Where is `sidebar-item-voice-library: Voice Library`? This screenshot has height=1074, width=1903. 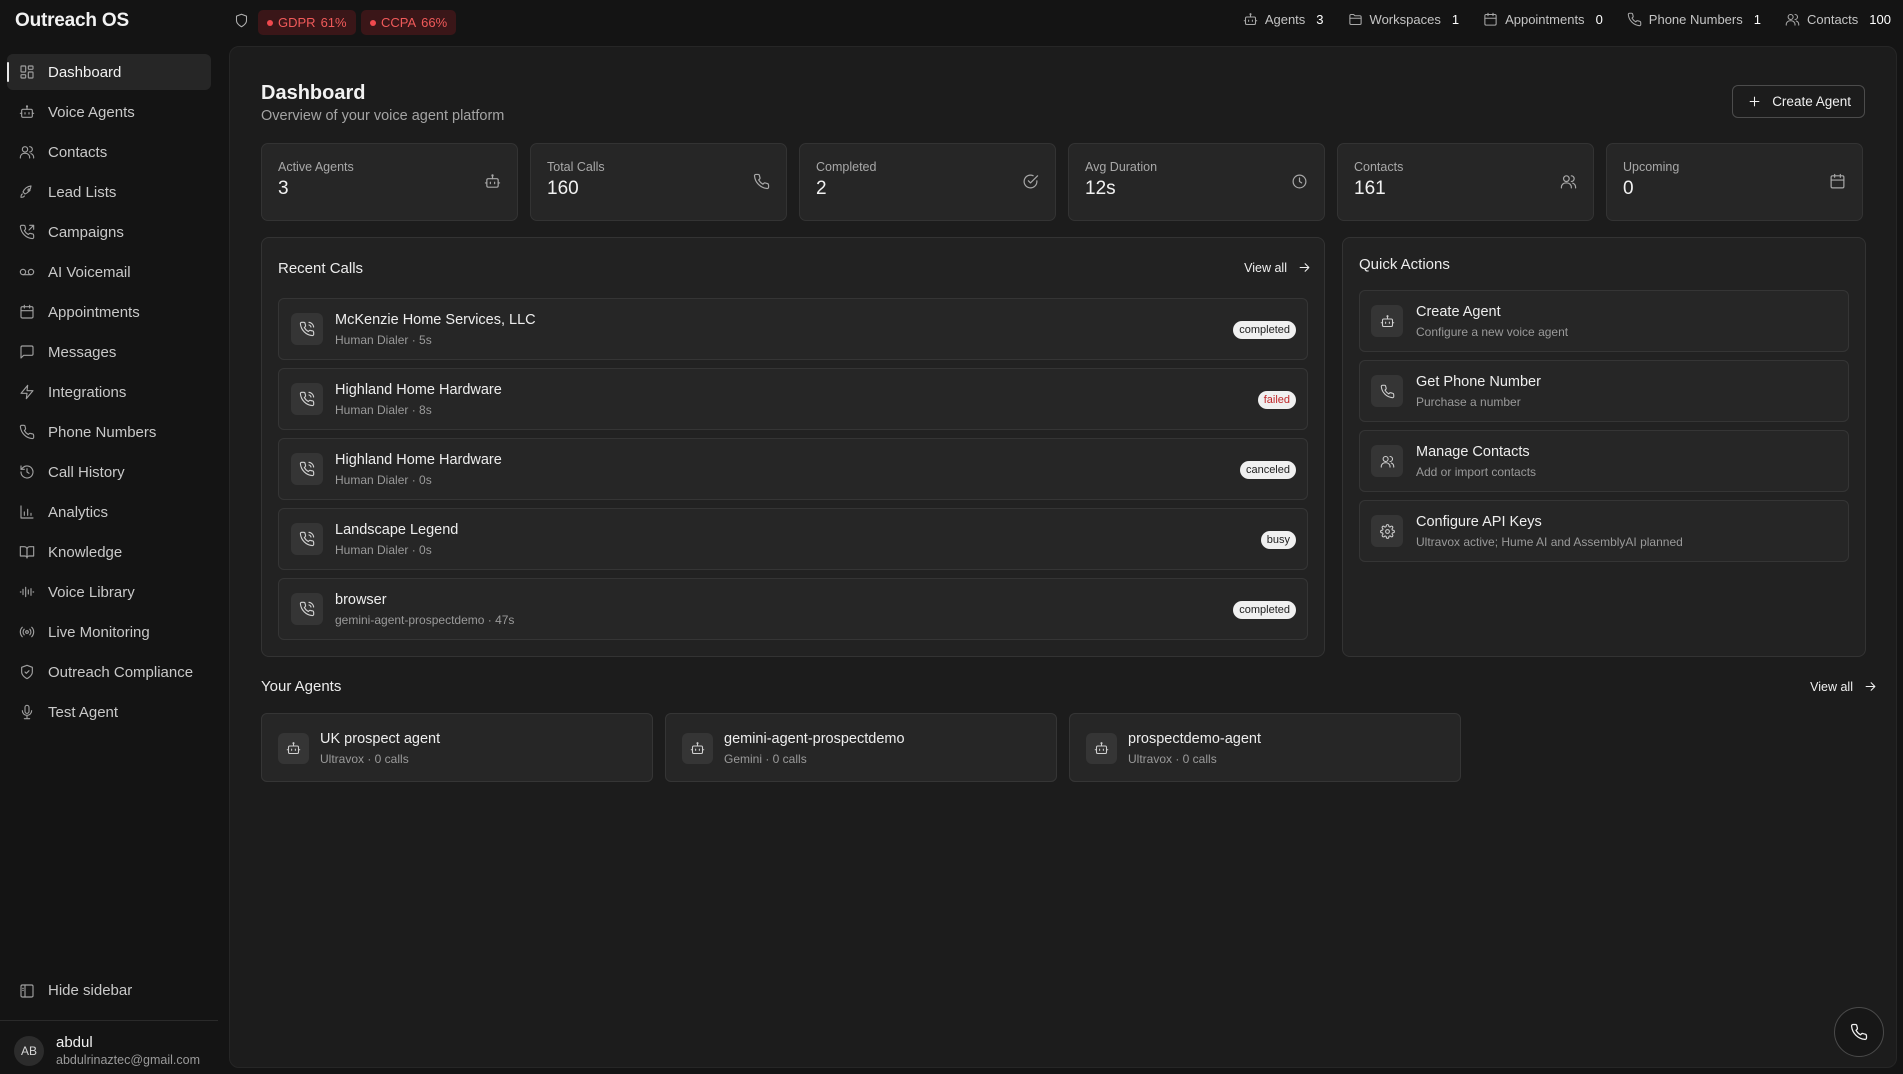
sidebar-item-voice-library: Voice Library is located at coordinates (109, 592).